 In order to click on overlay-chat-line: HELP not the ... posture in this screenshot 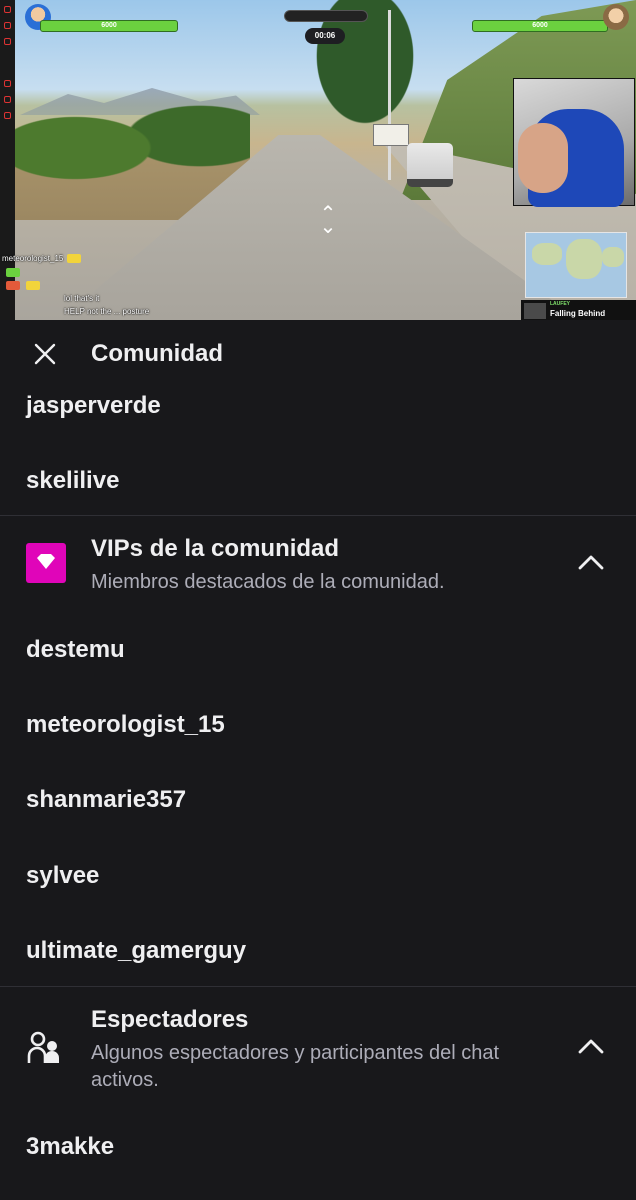, I will do `click(75, 311)`.